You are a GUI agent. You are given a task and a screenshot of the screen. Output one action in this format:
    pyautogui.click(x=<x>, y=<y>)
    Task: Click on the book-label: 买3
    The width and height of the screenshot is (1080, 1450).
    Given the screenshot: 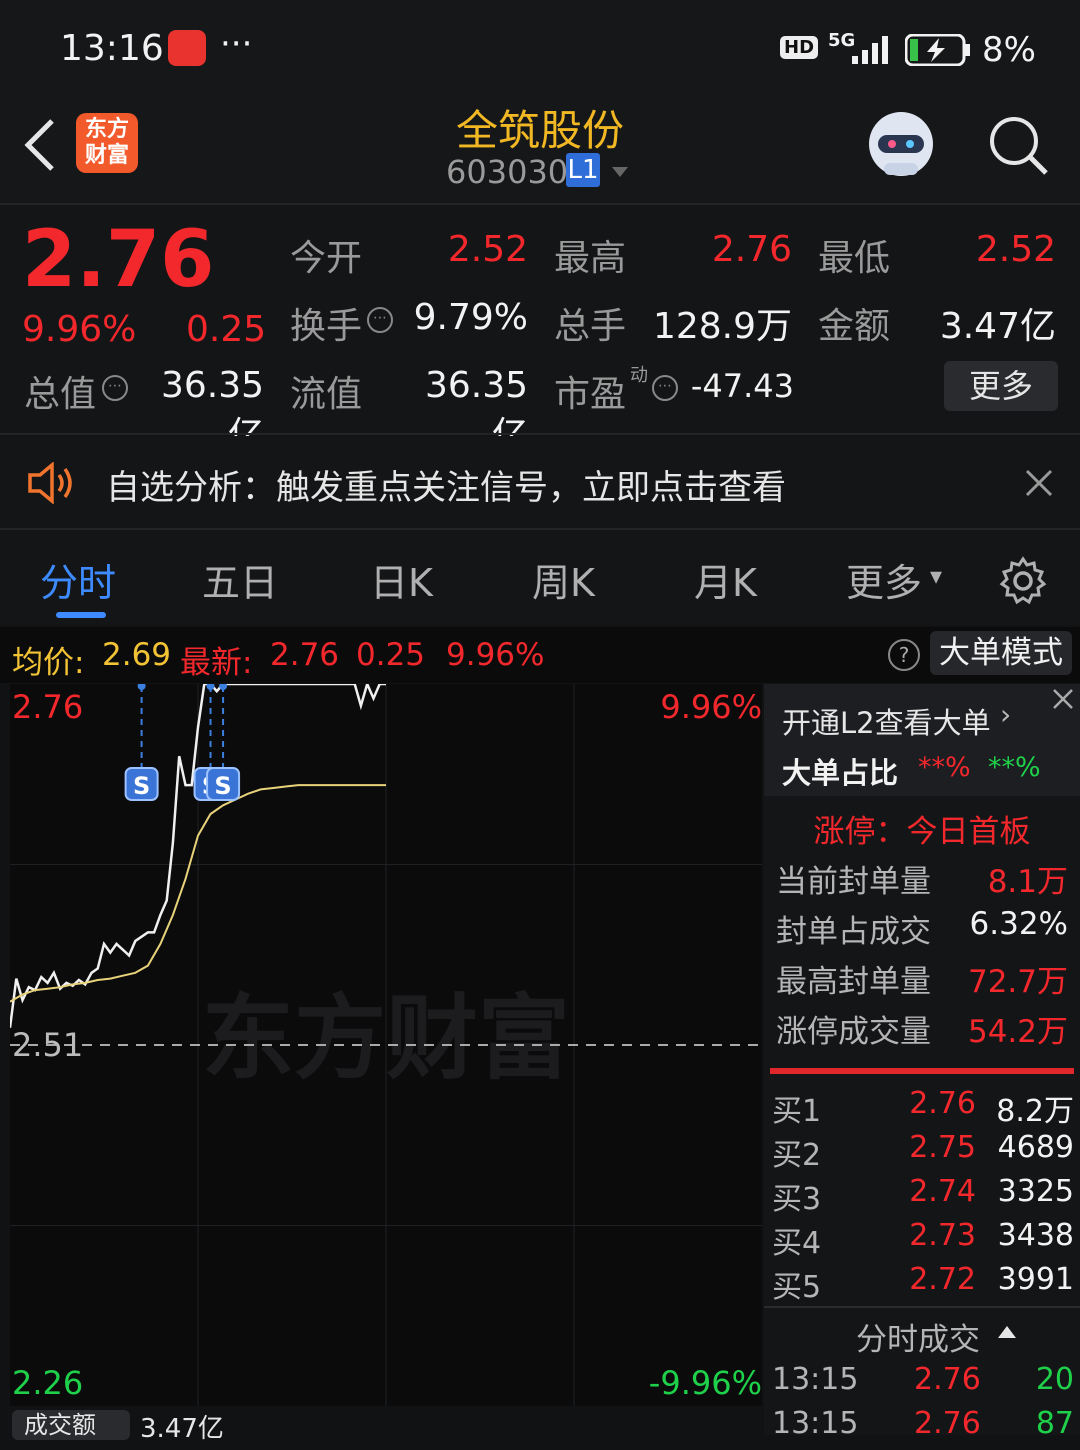 What is the action you would take?
    pyautogui.click(x=797, y=1199)
    